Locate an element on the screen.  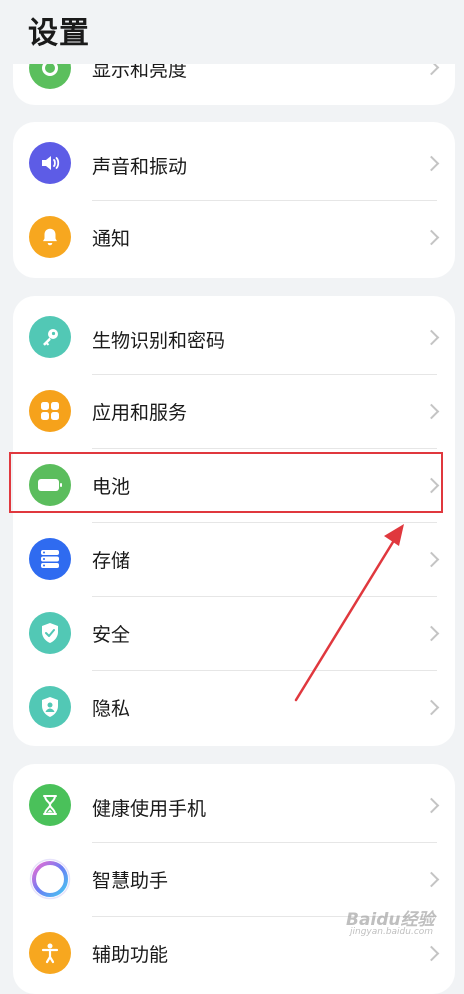
watermark-url: jingyan.baidu.com is located at coordinates (392, 932).